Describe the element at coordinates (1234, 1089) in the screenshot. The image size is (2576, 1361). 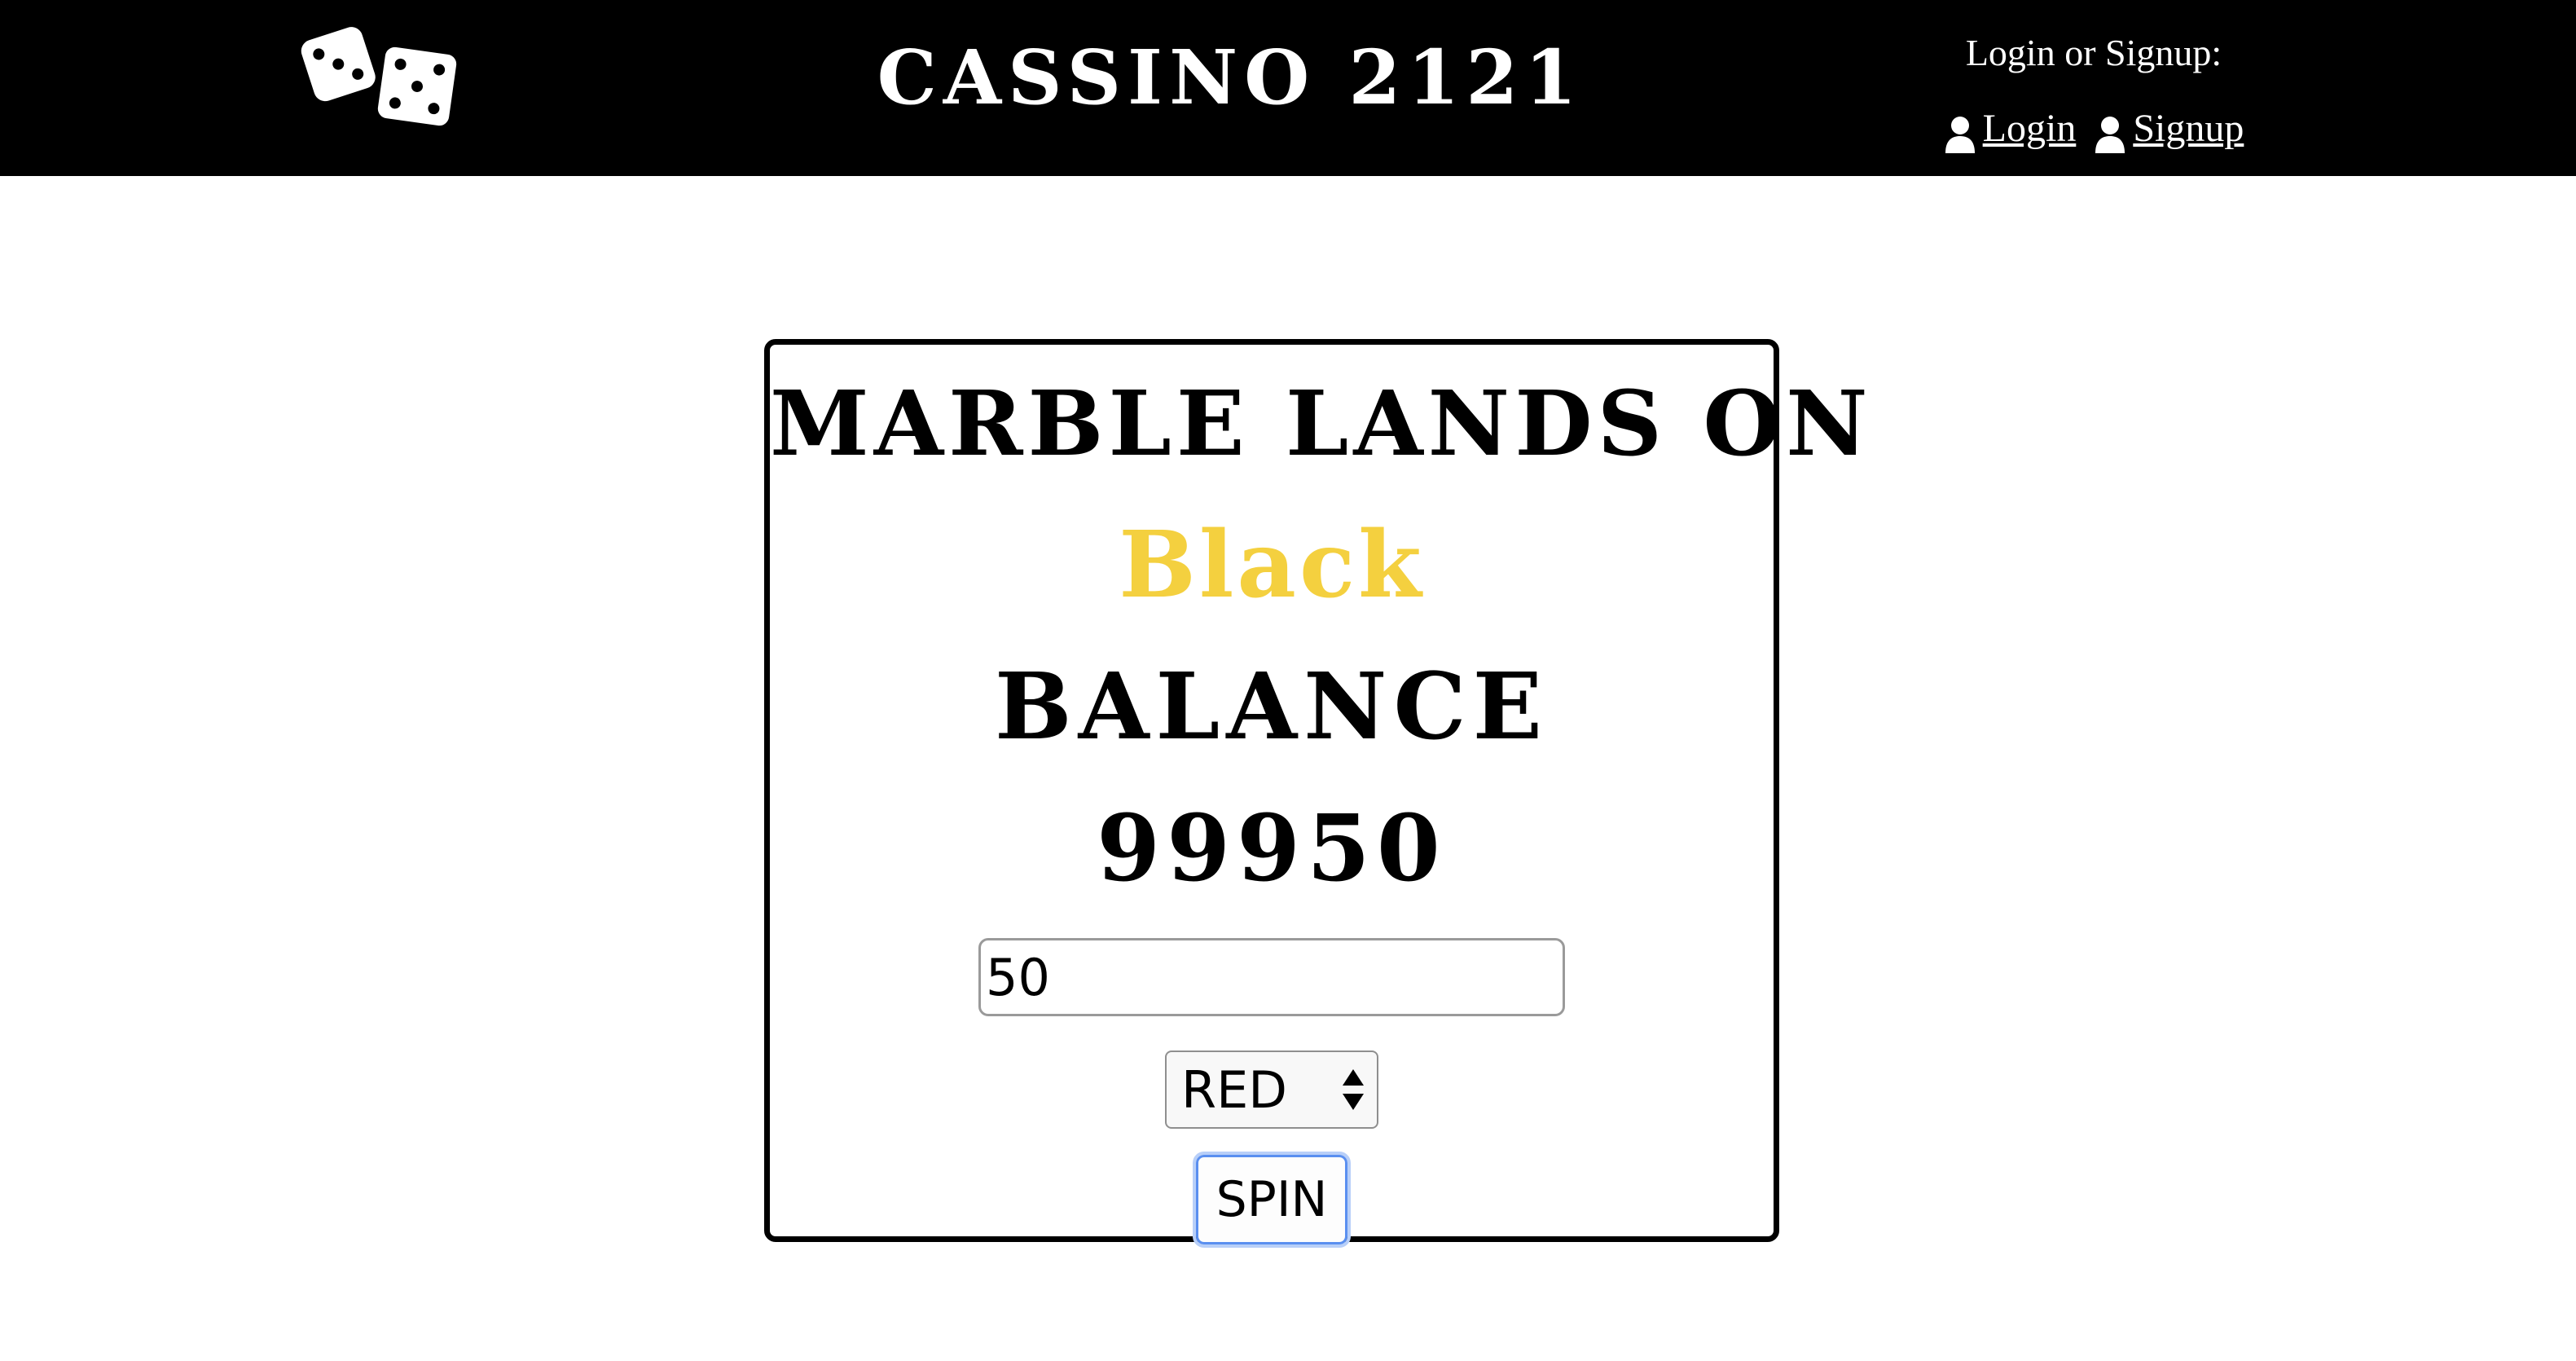
I see `color-select-value: RED` at that location.